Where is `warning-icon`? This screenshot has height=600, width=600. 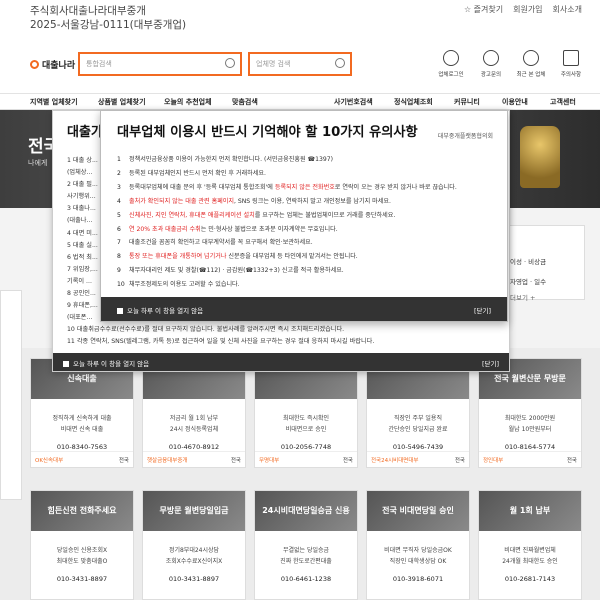
warning-icon is located at coordinates (571, 58).